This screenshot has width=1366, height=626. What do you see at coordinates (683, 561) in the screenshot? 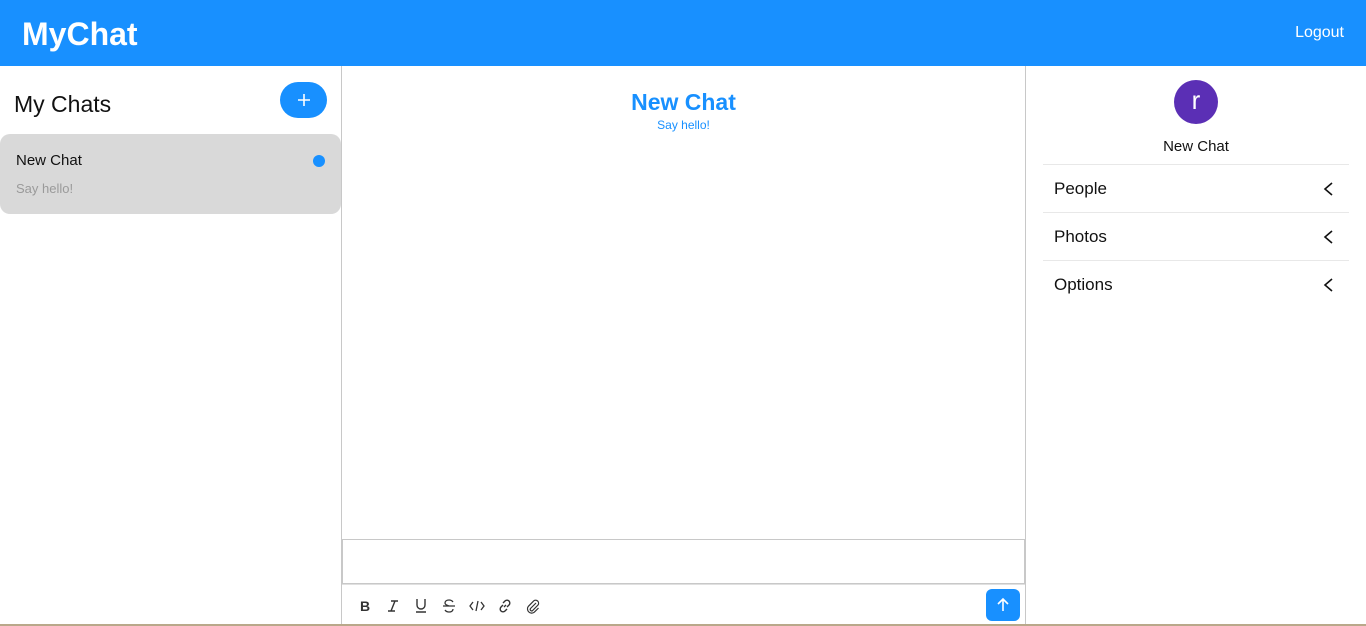
I see `message-input` at bounding box center [683, 561].